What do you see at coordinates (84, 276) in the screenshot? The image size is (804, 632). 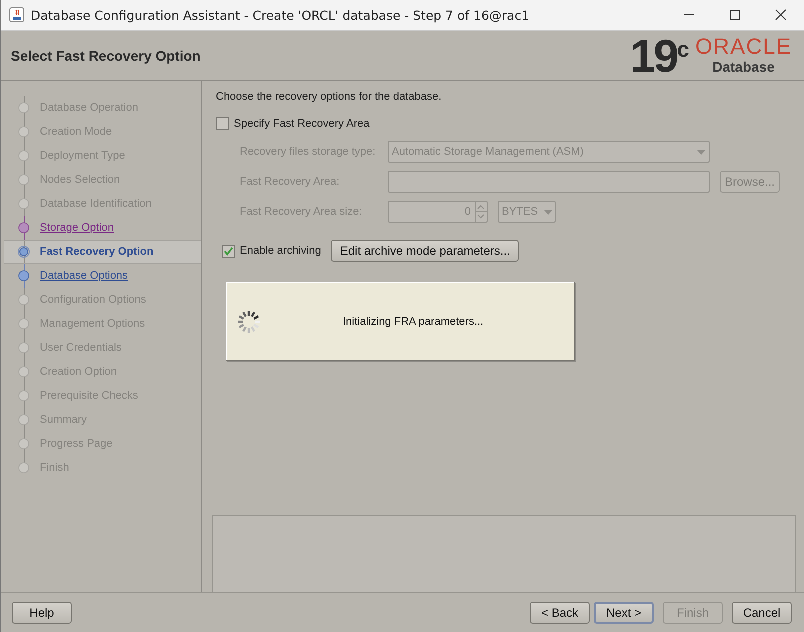 I see `step-item: Database Options` at bounding box center [84, 276].